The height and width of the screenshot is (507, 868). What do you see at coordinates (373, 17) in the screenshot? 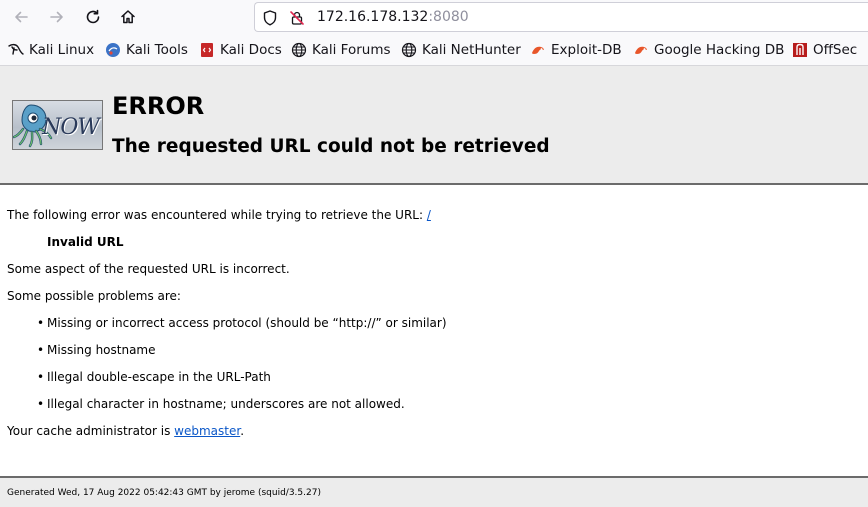
I see `url-host: 172.16.178.132` at bounding box center [373, 17].